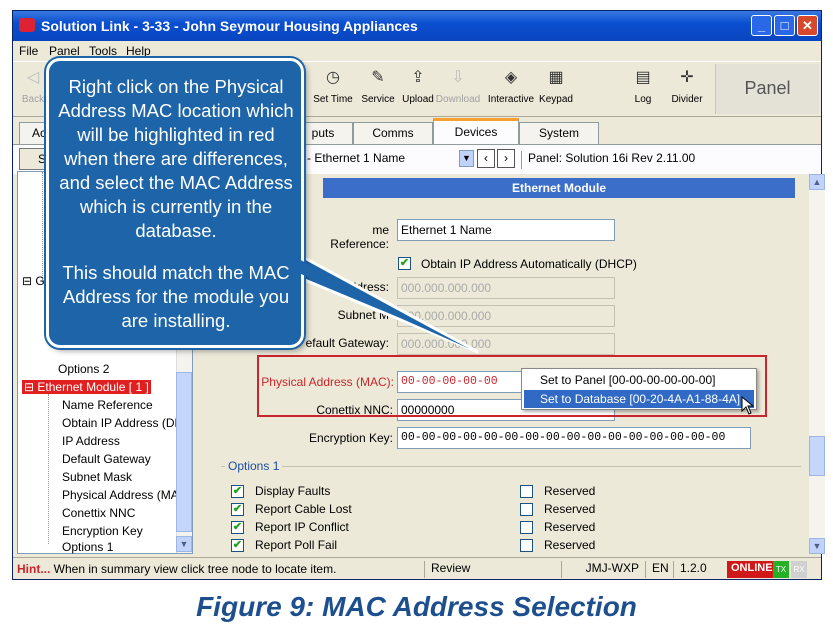 This screenshot has height=635, width=833. I want to click on figure-caption: Figure 9: MAC Address Selection, so click(416, 606).